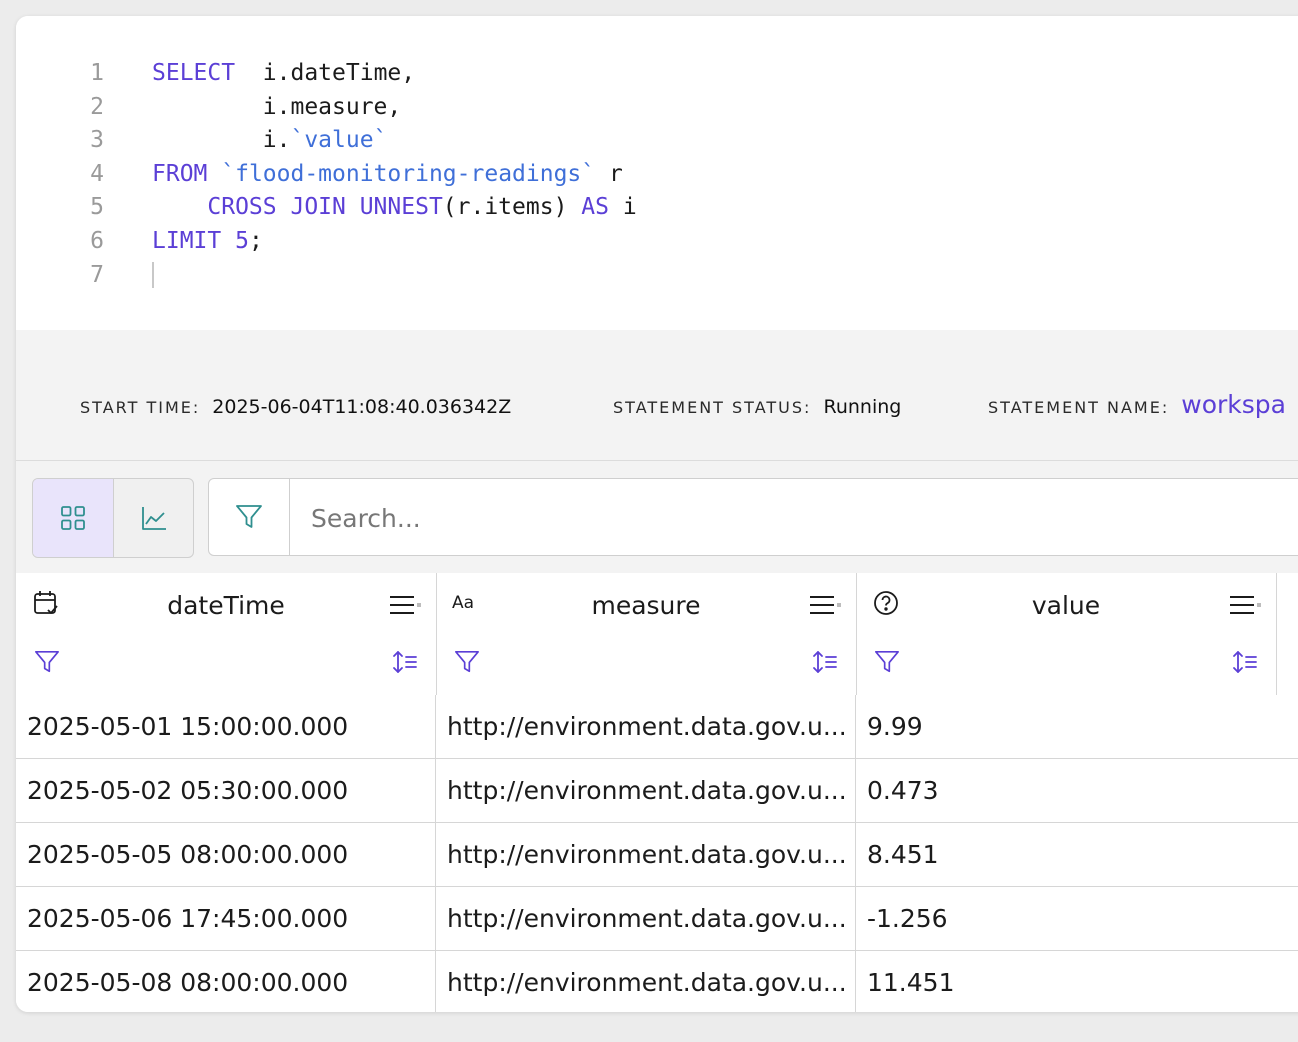  Describe the element at coordinates (408, 173) in the screenshot. I see `sql-identifier: `flood-monitoring-readings`` at that location.